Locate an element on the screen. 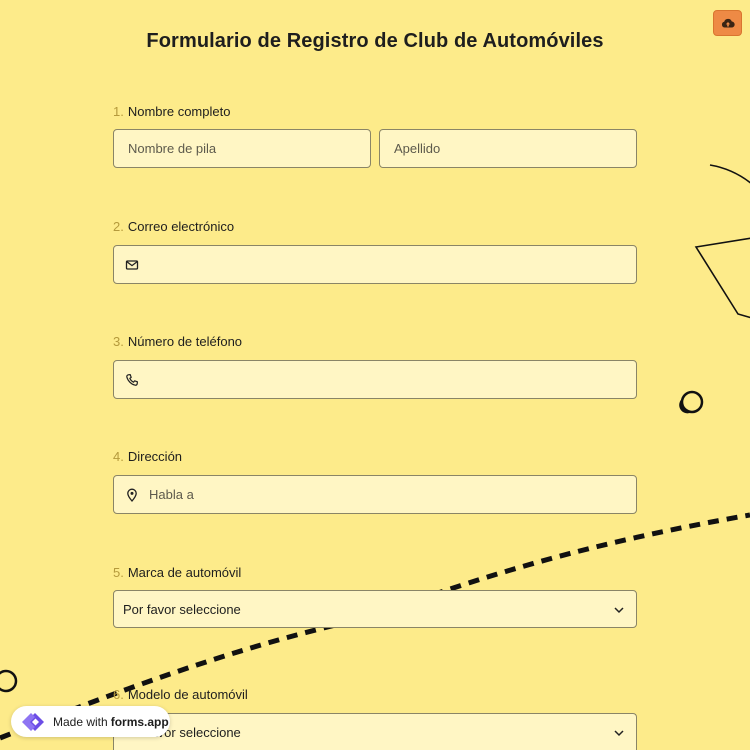 This screenshot has height=750, width=750. field-label-text: Marca de automóvil is located at coordinates (184, 572).